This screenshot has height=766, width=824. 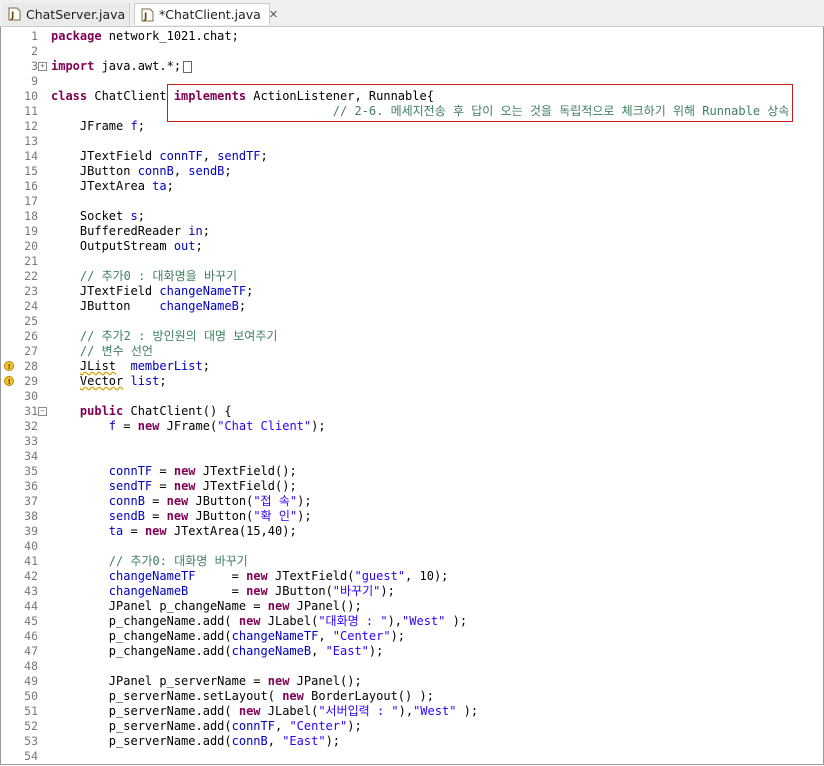 I want to click on code-line: 19 BufferedReader in;, so click(x=412, y=231).